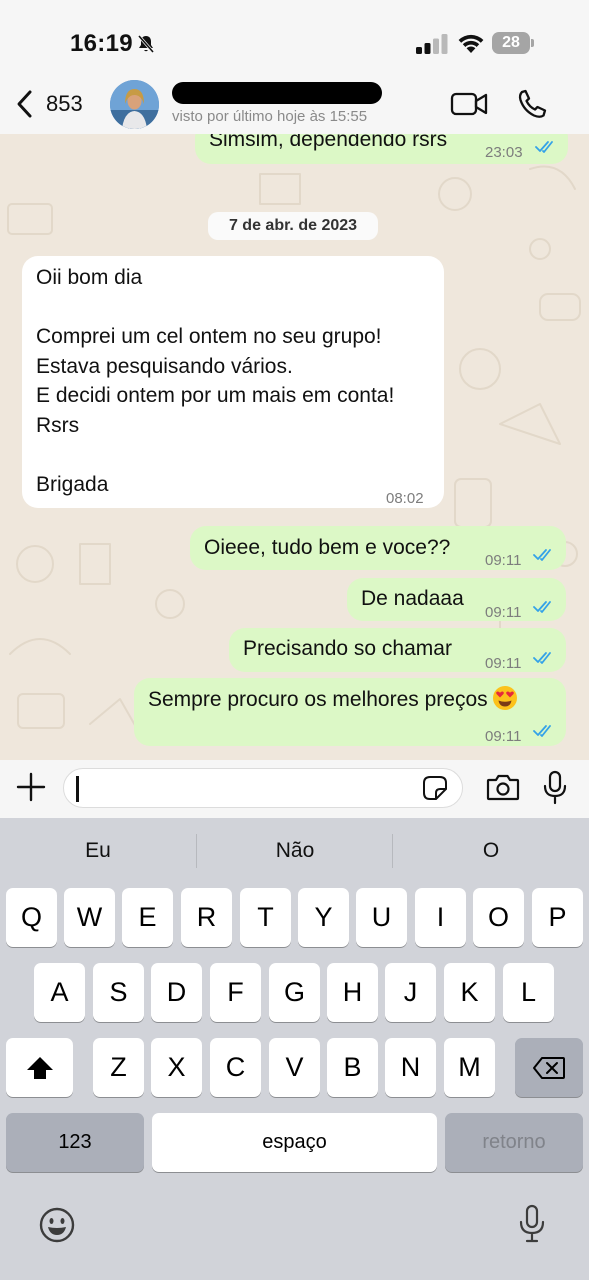  What do you see at coordinates (89, 277) in the screenshot?
I see `message-line: Oii bom dia` at bounding box center [89, 277].